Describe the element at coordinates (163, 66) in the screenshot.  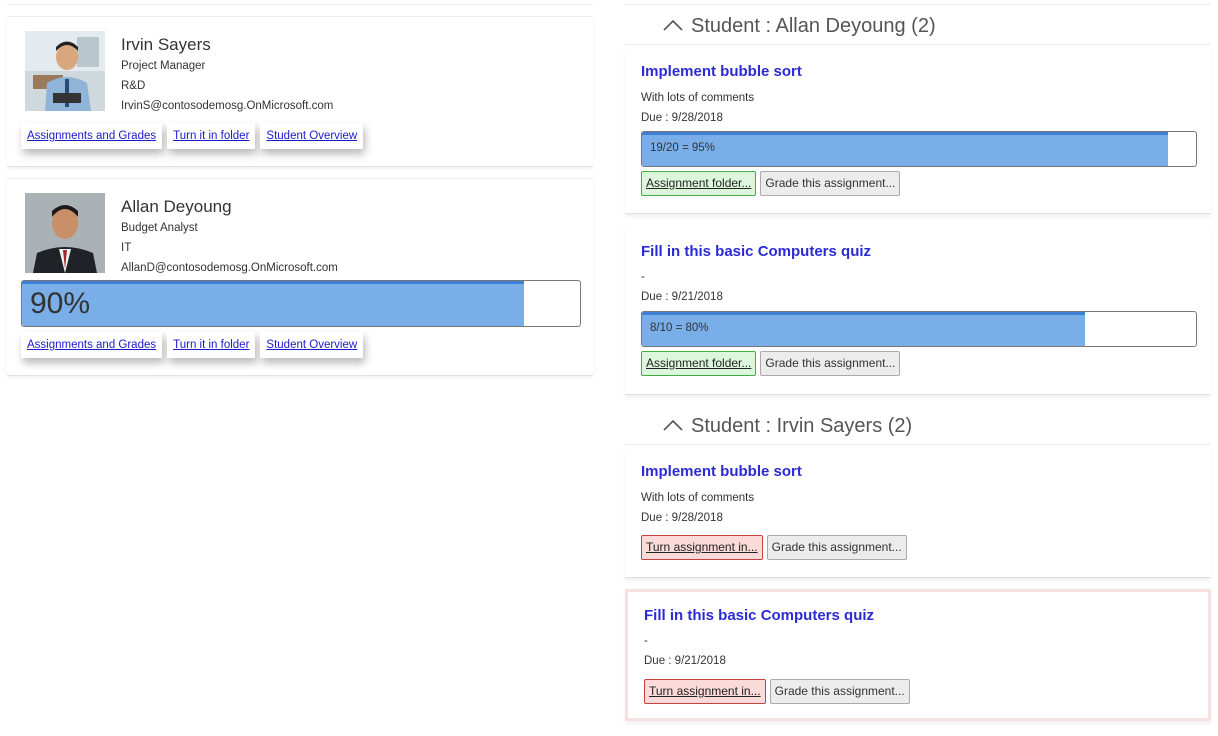
I see `student-title: Project Manager` at that location.